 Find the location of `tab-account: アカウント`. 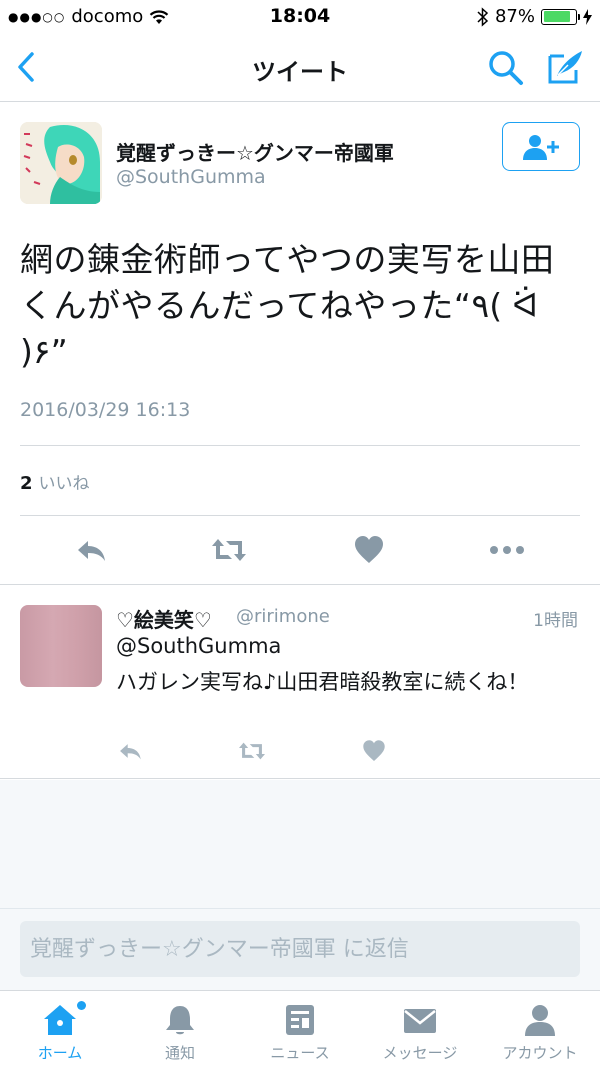

tab-account: アカウント is located at coordinates (540, 1029).